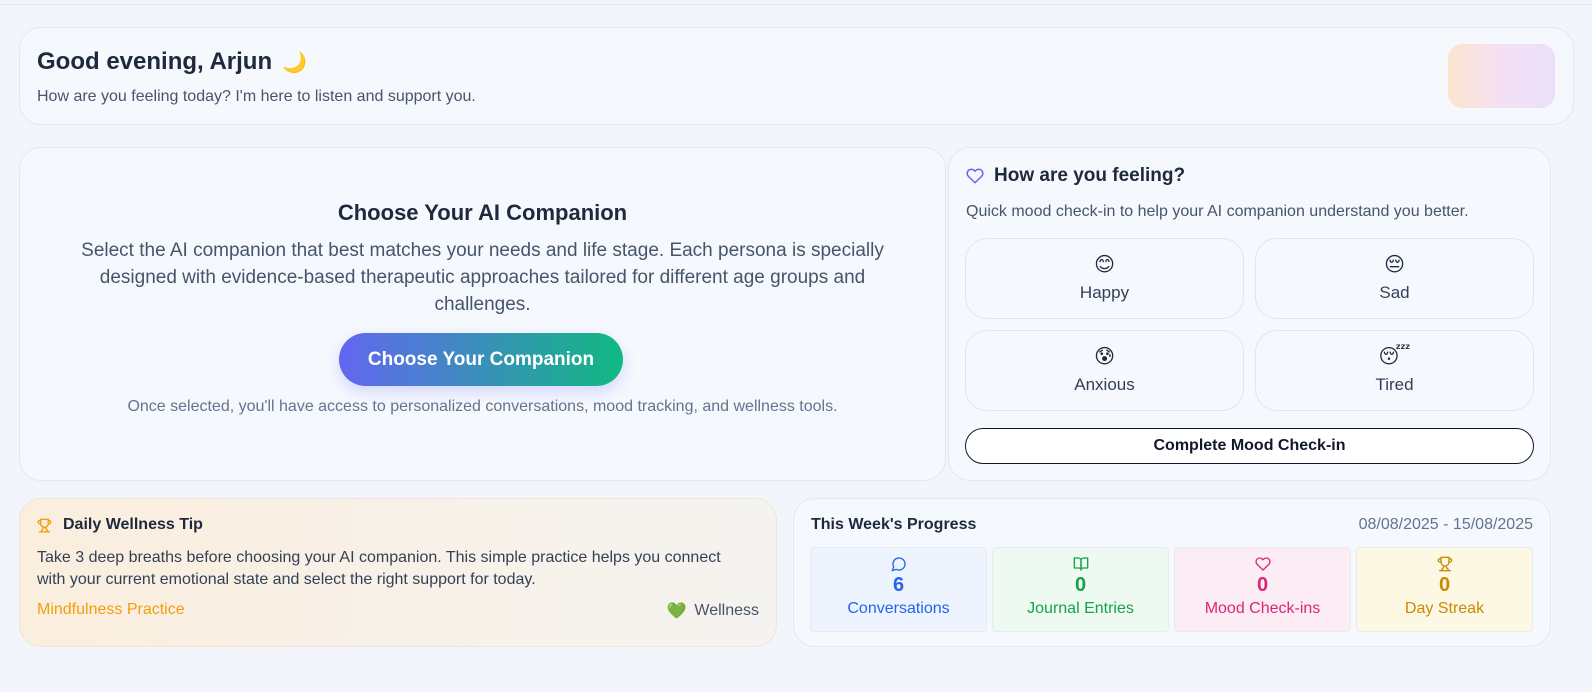 The height and width of the screenshot is (692, 1592). Describe the element at coordinates (1249, 446) in the screenshot. I see `complete-mood-checkin-button: Complete Mood Check-in` at that location.